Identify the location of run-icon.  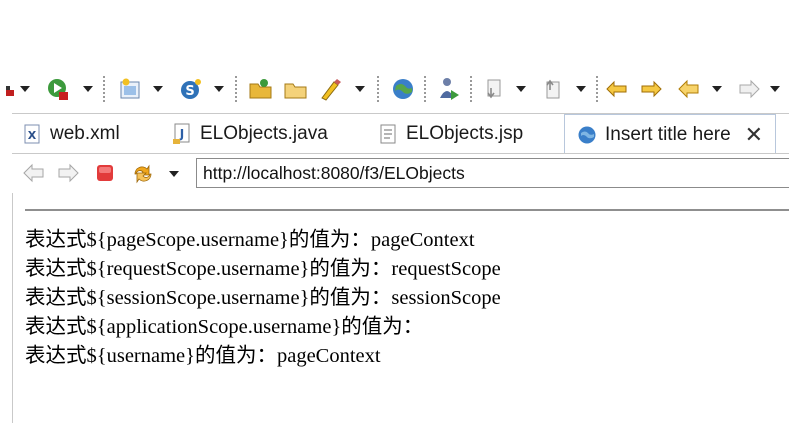
(58, 89).